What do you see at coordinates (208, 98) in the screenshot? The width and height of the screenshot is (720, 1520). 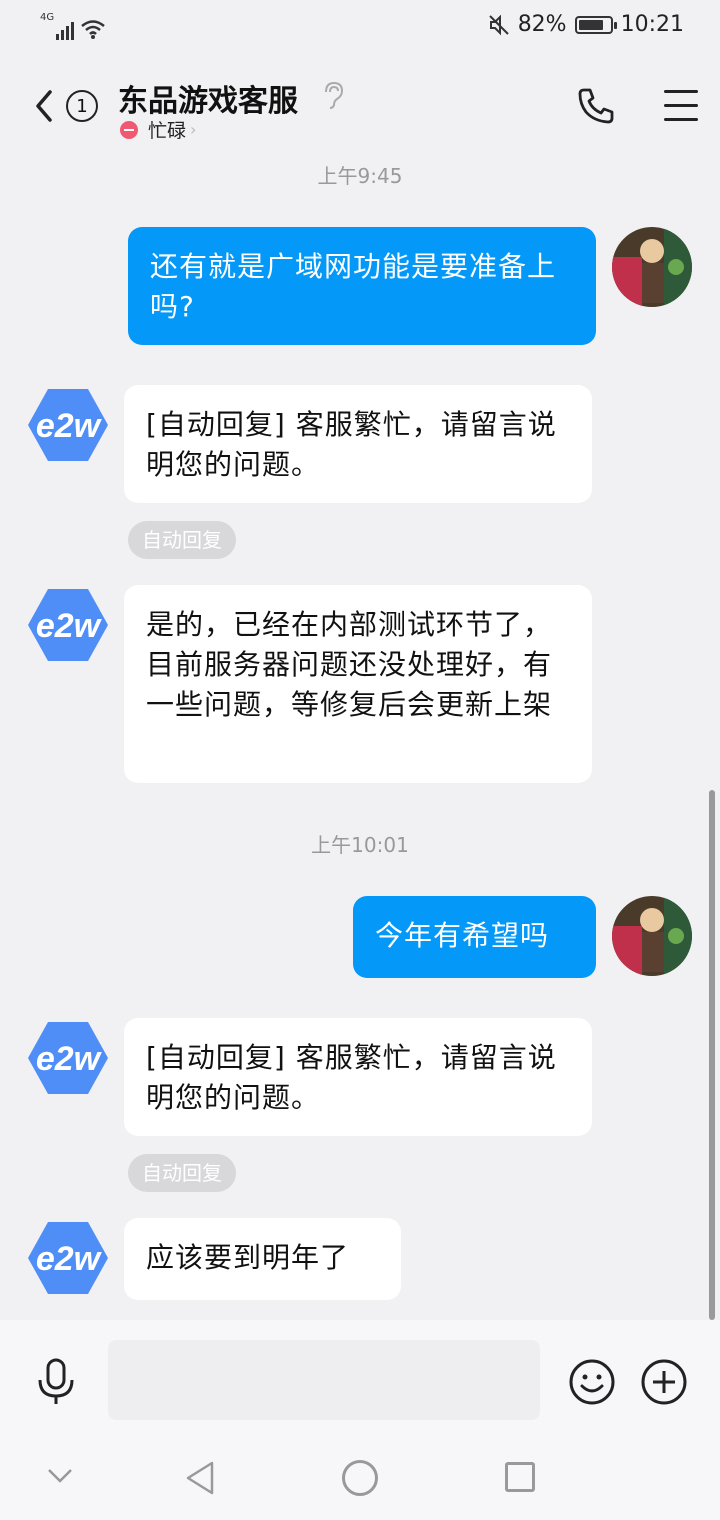 I see `contact-name: 东品游戏客服` at bounding box center [208, 98].